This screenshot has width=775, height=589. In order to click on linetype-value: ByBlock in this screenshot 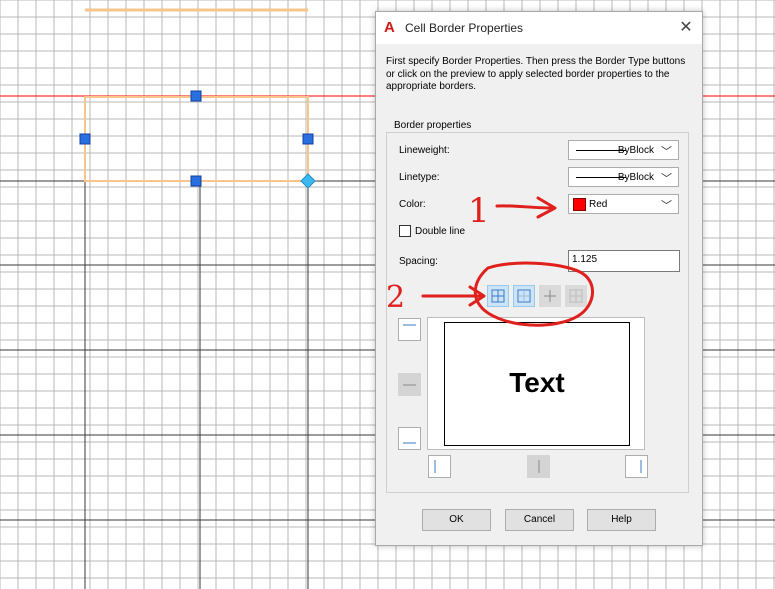, I will do `click(635, 177)`.